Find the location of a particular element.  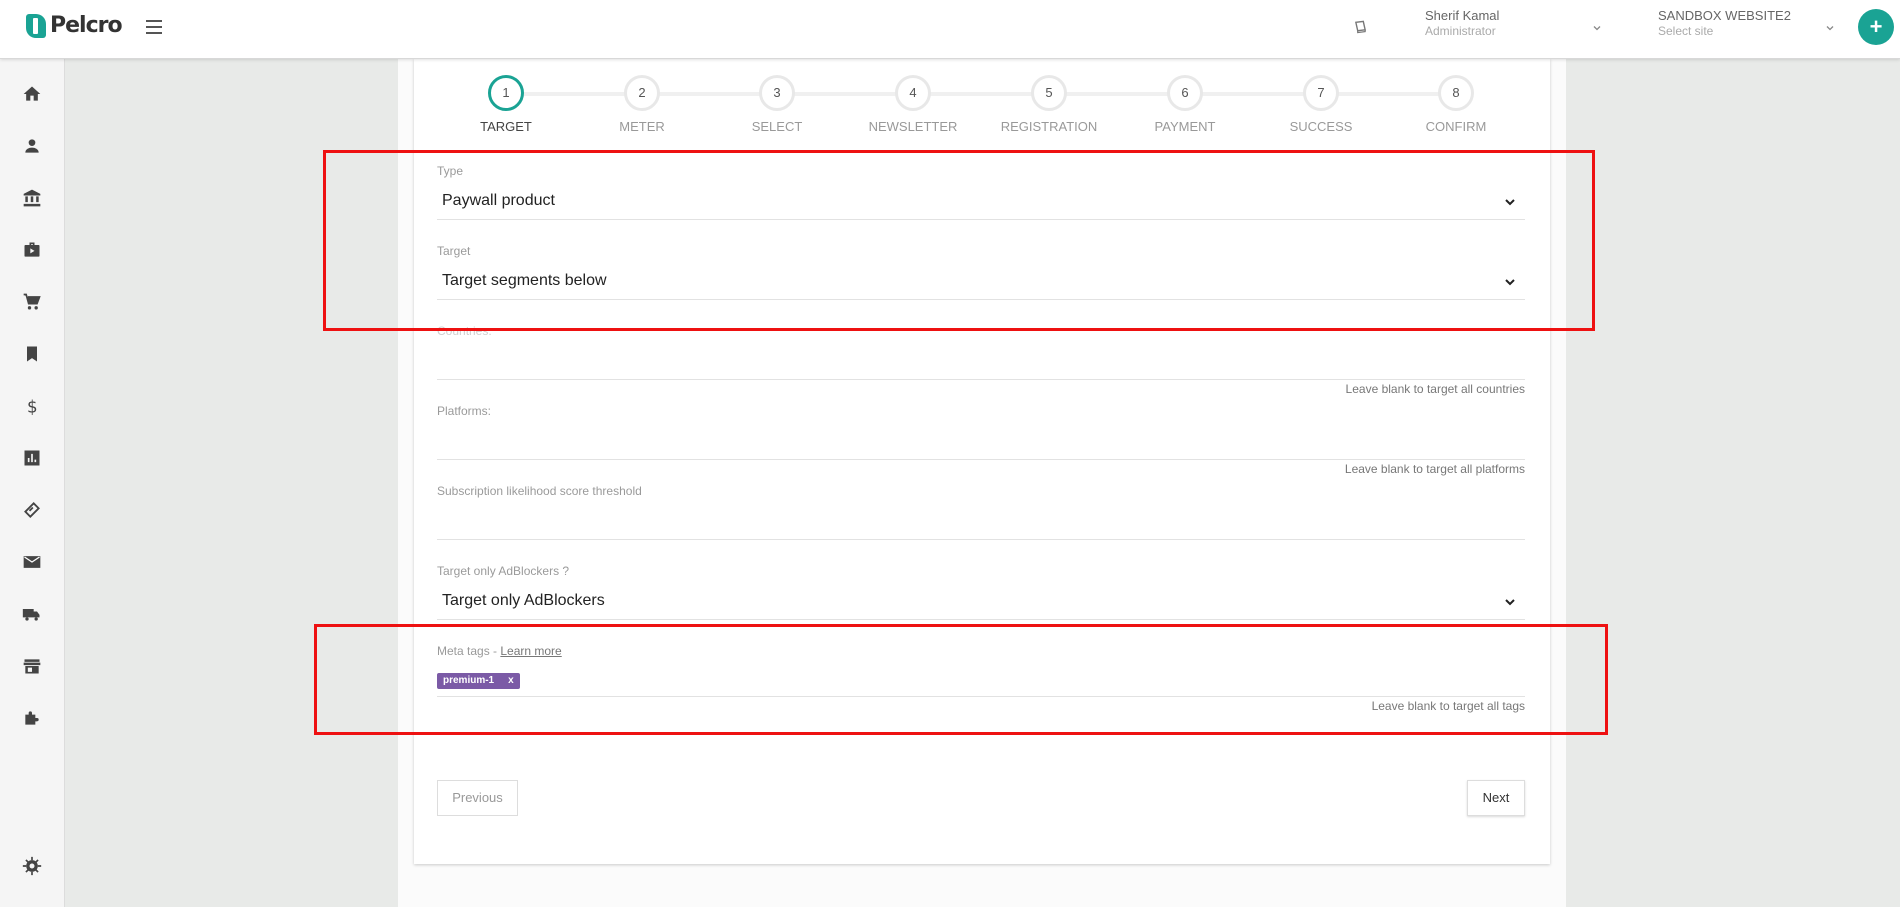

step-meter: 2 METER is located at coordinates (642, 104).